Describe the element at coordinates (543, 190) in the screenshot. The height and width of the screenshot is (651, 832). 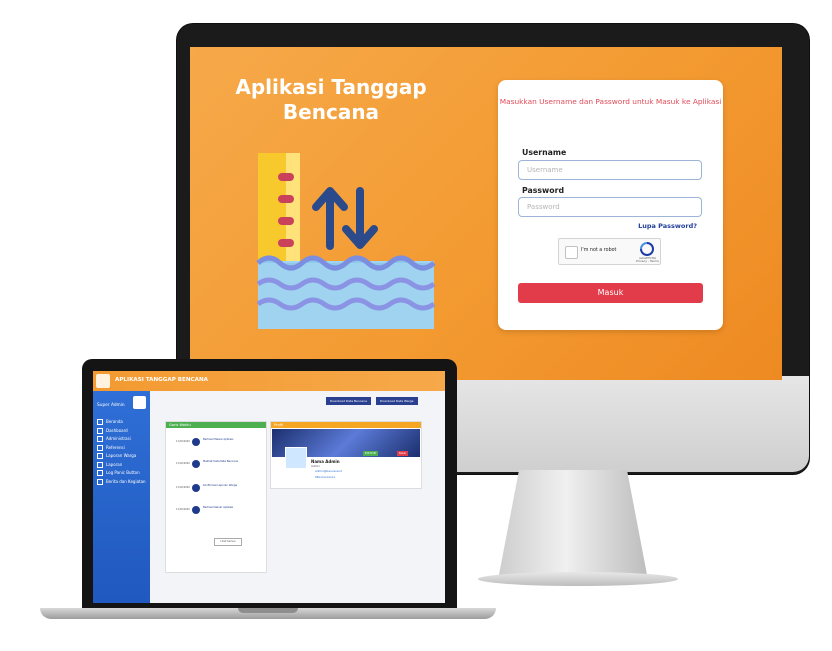
I see `password-label: Password` at that location.